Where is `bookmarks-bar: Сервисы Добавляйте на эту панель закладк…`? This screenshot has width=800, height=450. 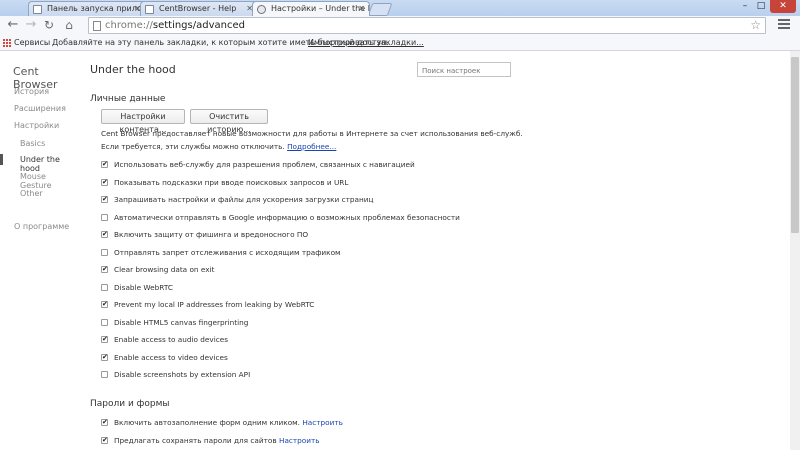
bookmarks-bar: Сервисы Добавляйте на эту панель закладк… is located at coordinates (400, 43).